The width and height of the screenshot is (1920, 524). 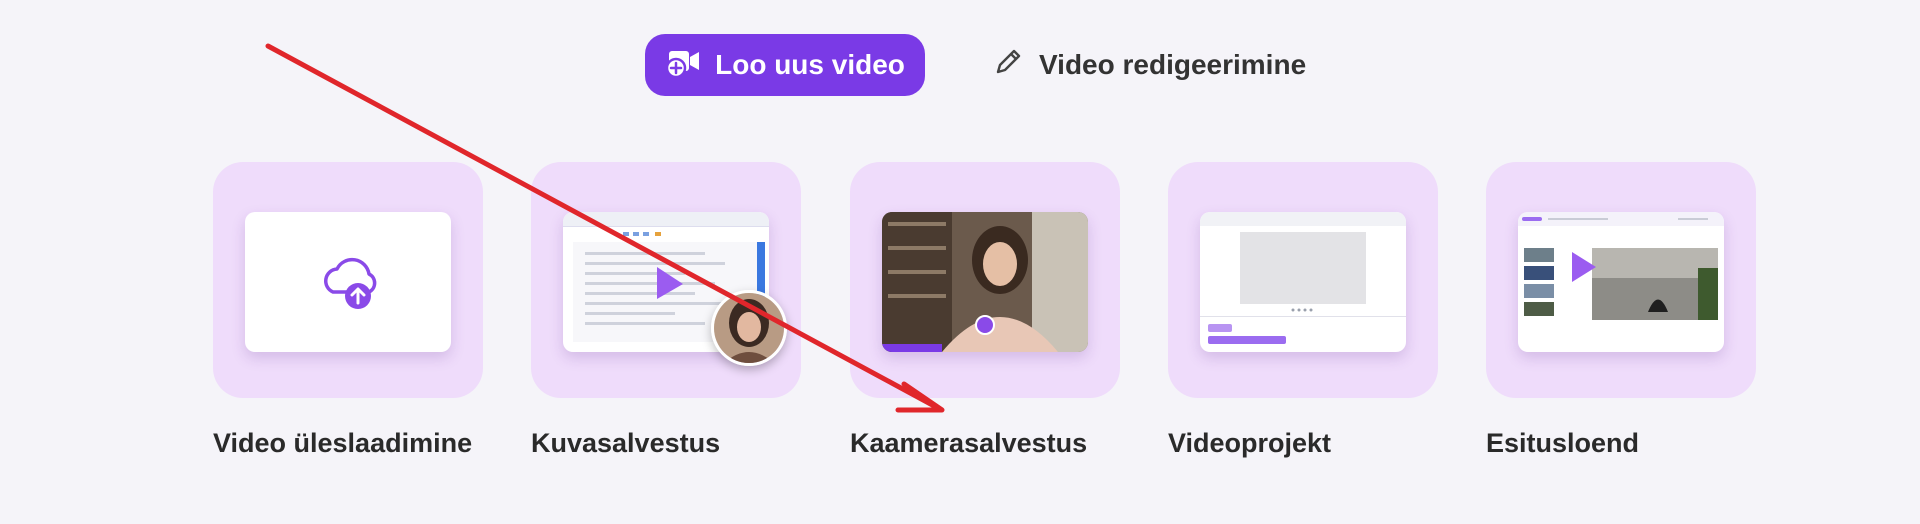 I want to click on tab-edit-video: Video redigeerimine, so click(x=1150, y=65).